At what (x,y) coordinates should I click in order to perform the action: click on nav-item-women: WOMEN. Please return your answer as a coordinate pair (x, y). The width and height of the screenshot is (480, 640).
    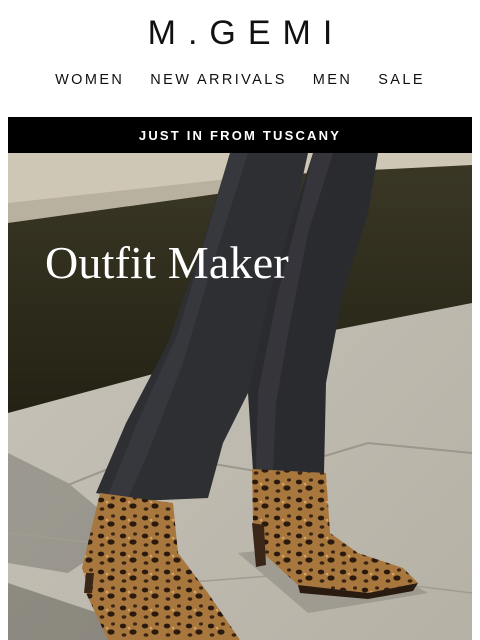
    Looking at the image, I should click on (89, 80).